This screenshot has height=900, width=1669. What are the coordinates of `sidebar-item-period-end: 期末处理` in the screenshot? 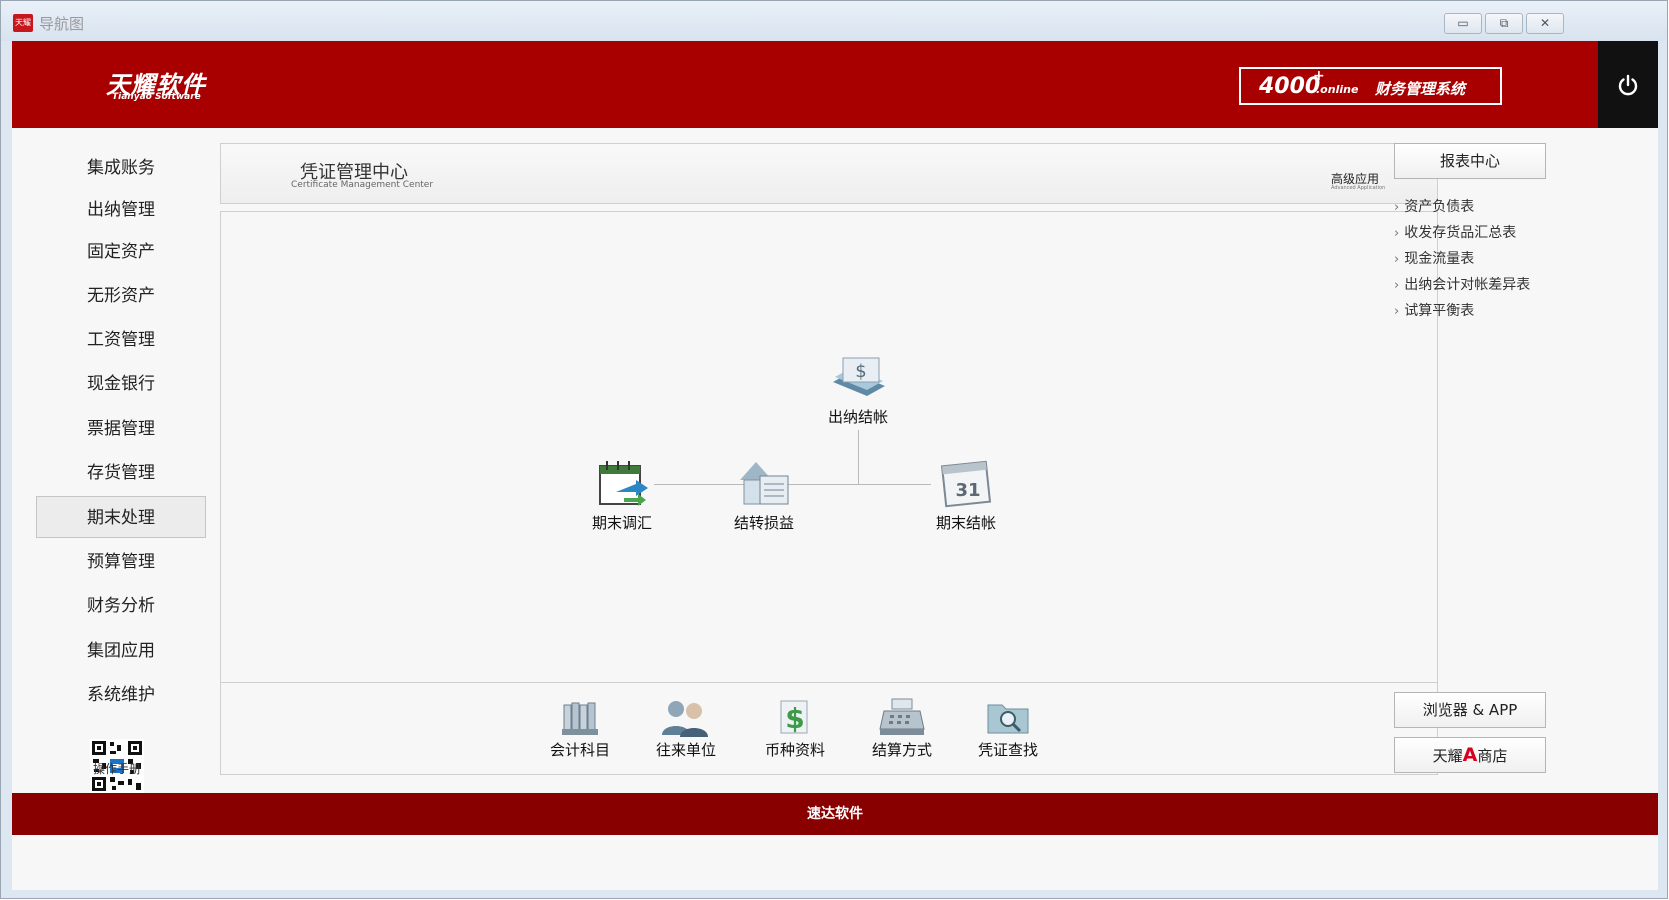 It's located at (121, 517).